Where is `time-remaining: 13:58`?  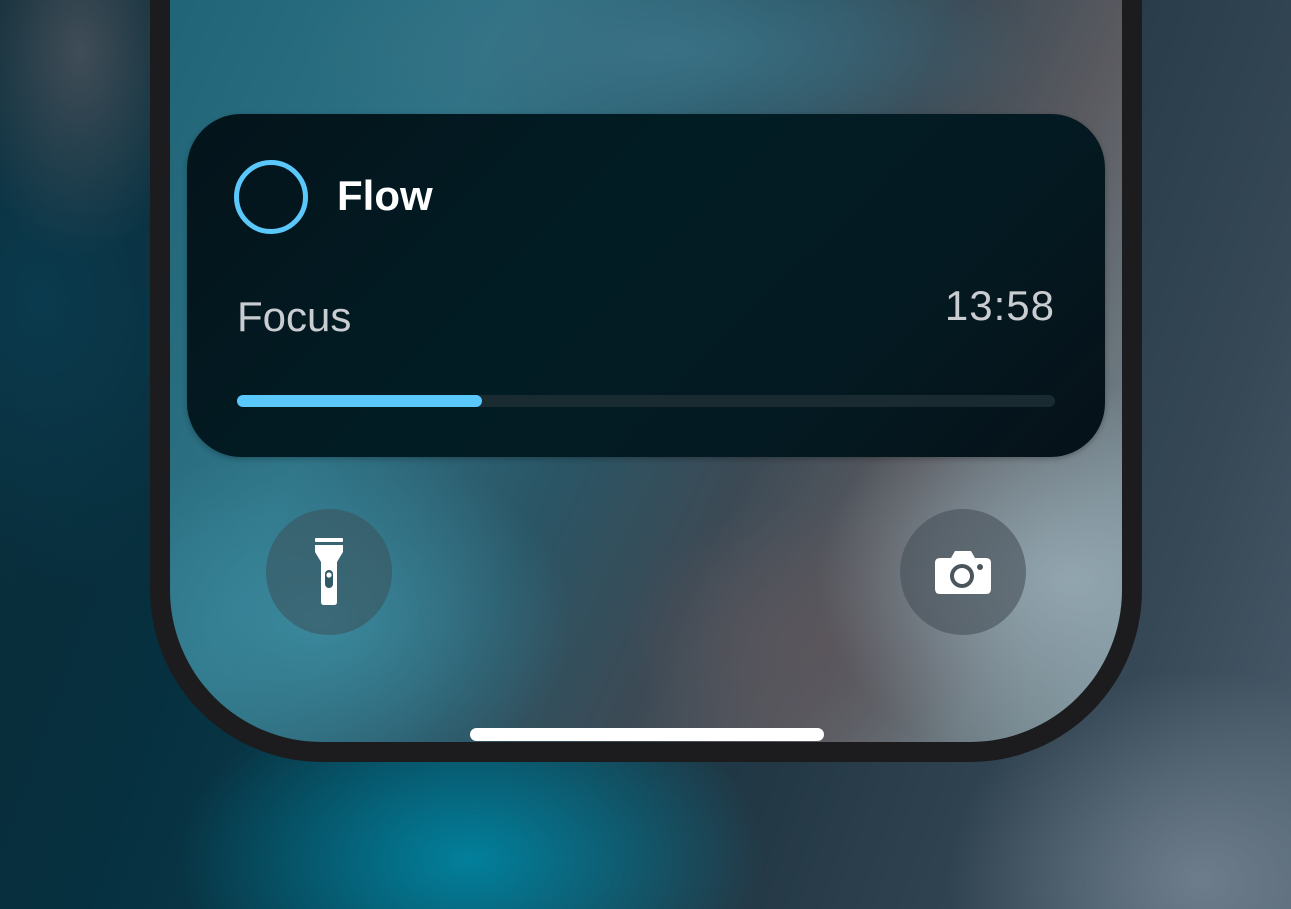
time-remaining: 13:58 is located at coordinates (999, 305).